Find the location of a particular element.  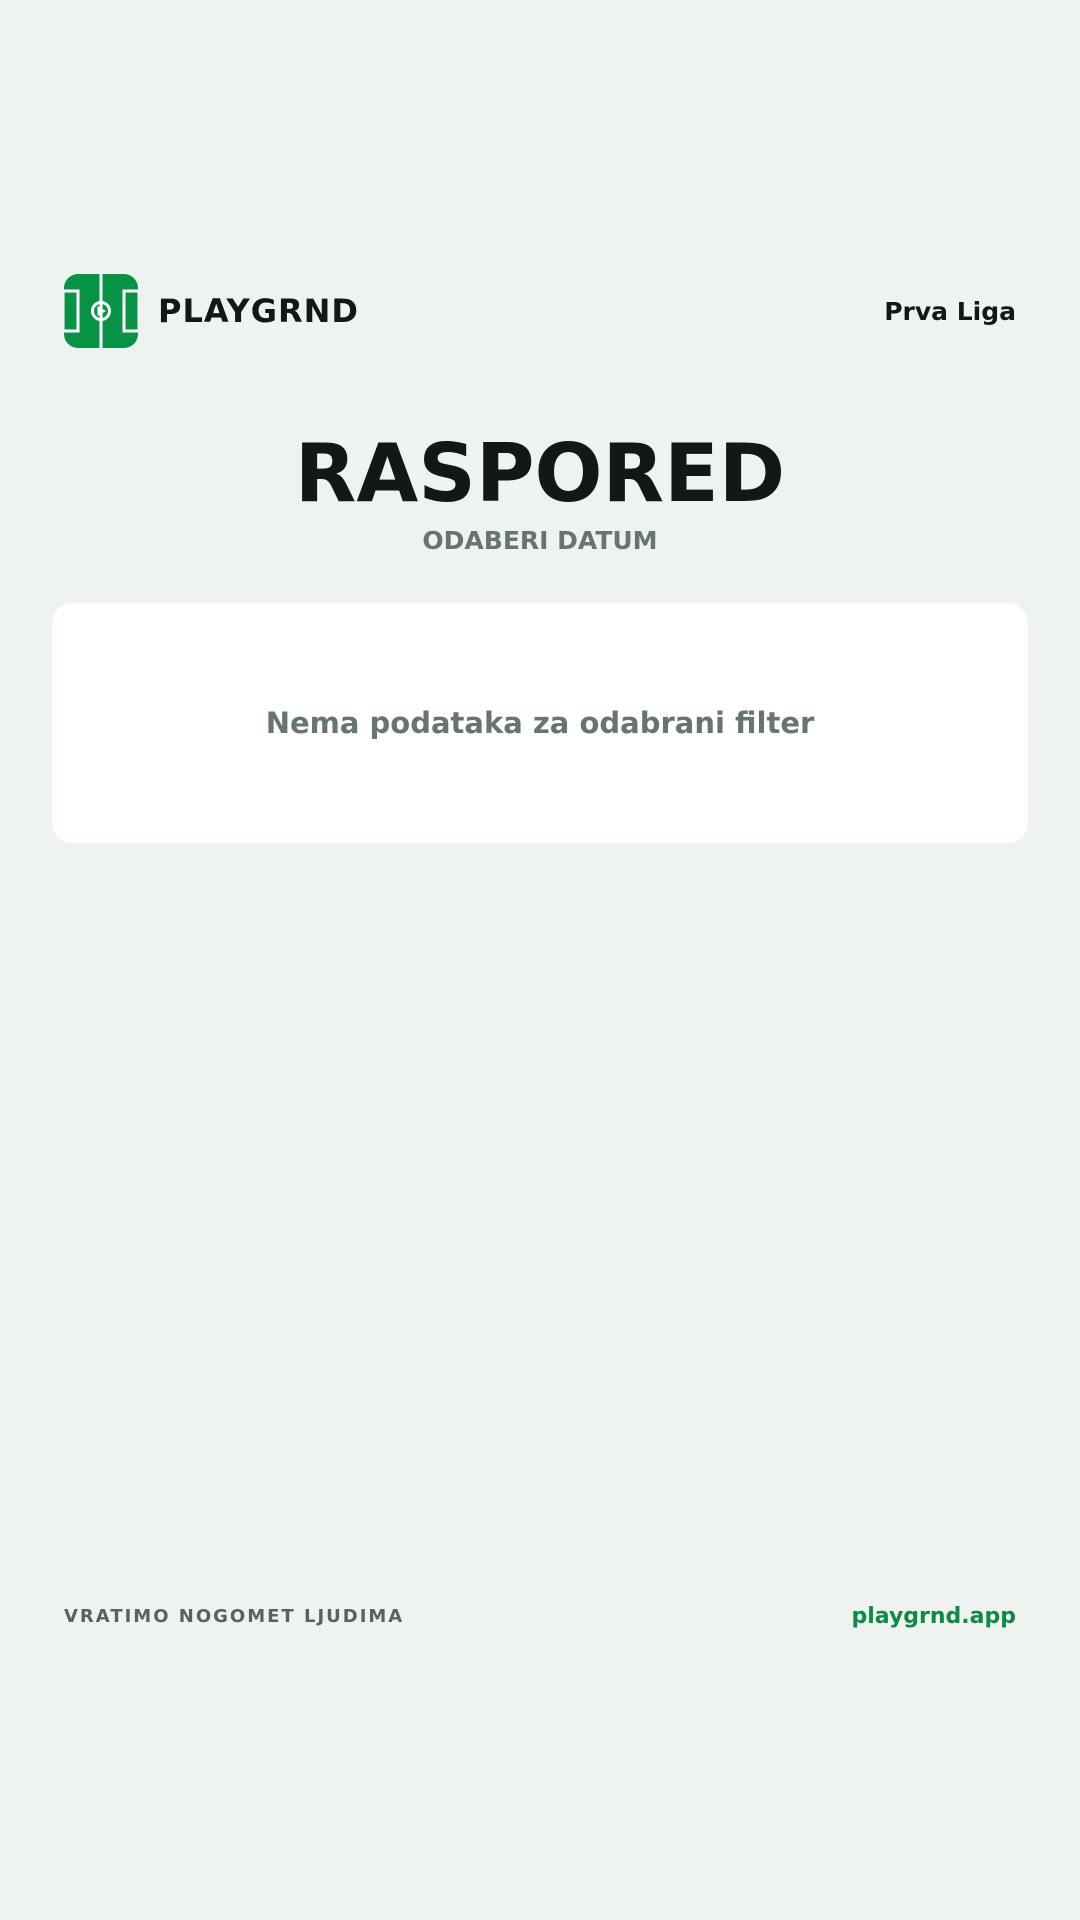

empty-state-message: Nema podataka za odabrani filter is located at coordinates (540, 723).